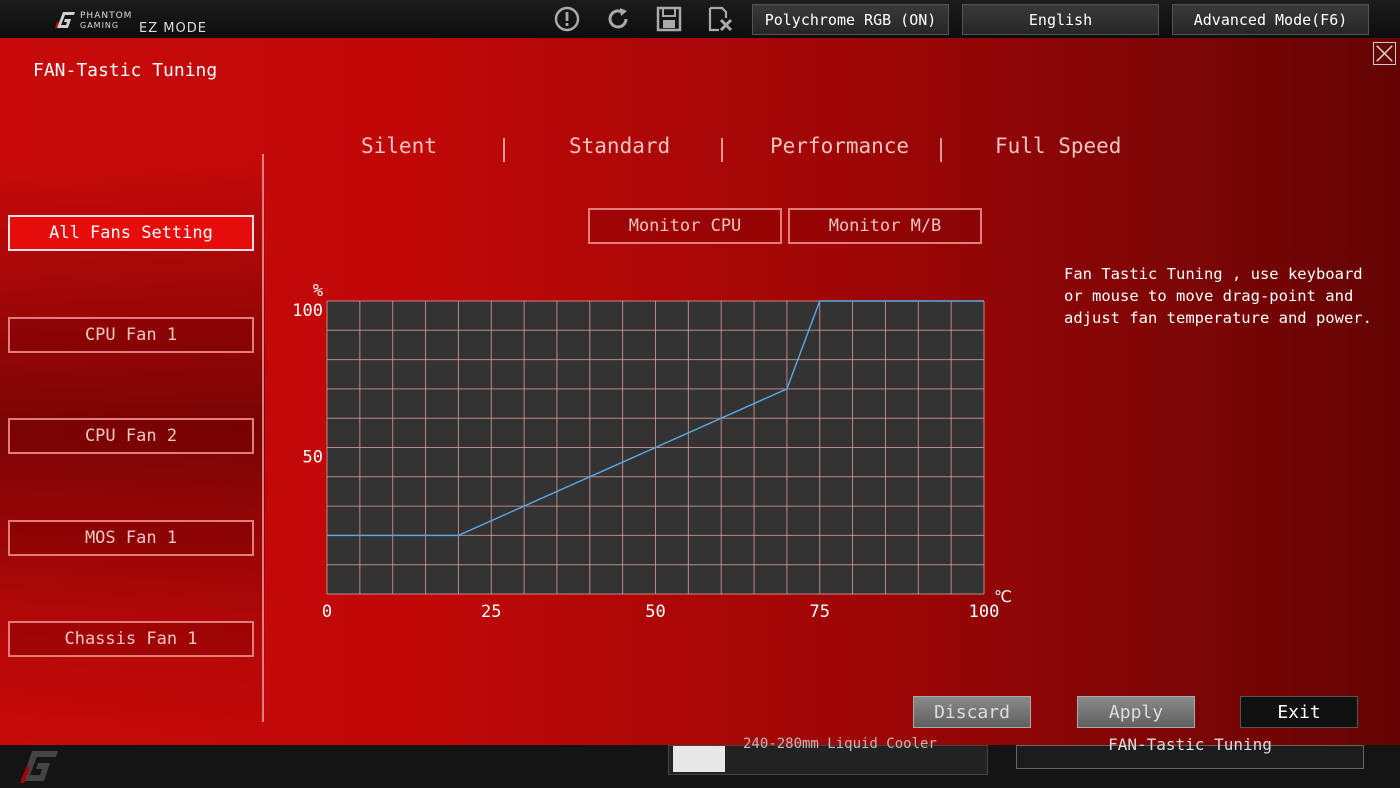  What do you see at coordinates (619, 146) in the screenshot?
I see `mode-tab-standard: Standard` at bounding box center [619, 146].